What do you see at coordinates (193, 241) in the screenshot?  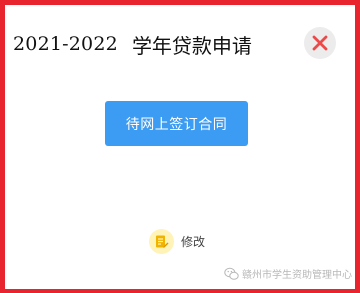 I see `modify-label: 修改` at bounding box center [193, 241].